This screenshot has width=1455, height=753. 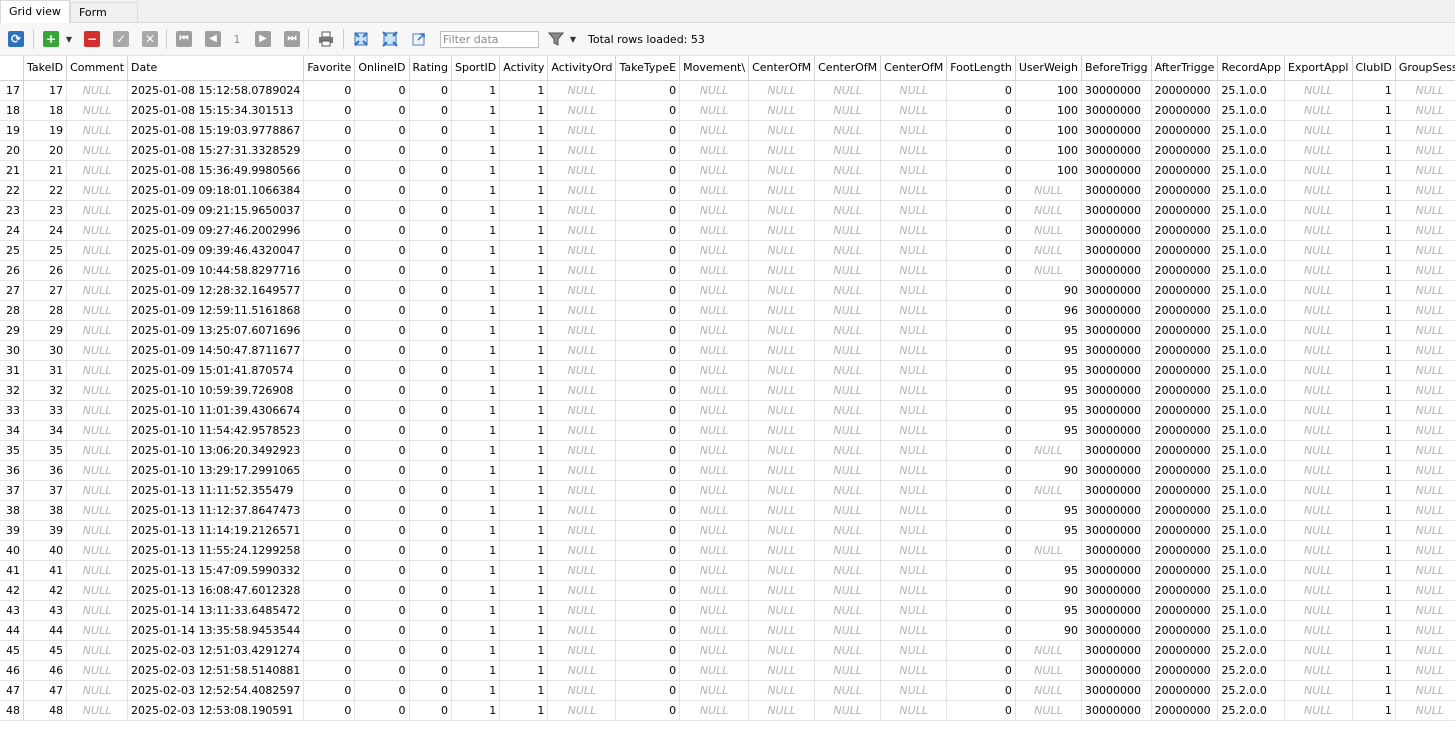 What do you see at coordinates (12, 710) in the screenshot?
I see `row-number: 48` at bounding box center [12, 710].